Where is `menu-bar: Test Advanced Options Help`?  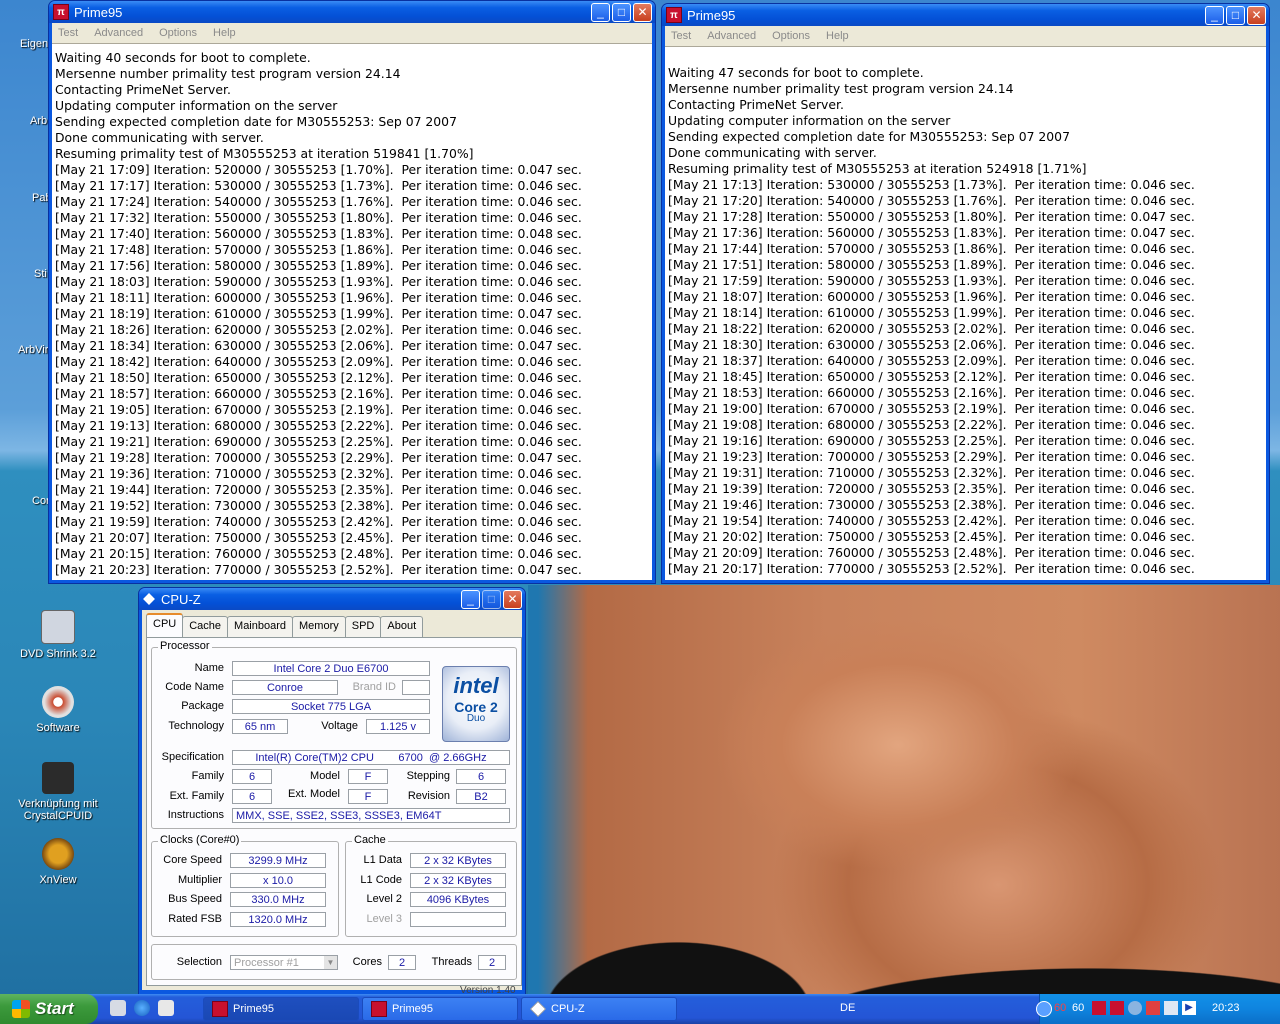 menu-bar: Test Advanced Options Help is located at coordinates (965, 36).